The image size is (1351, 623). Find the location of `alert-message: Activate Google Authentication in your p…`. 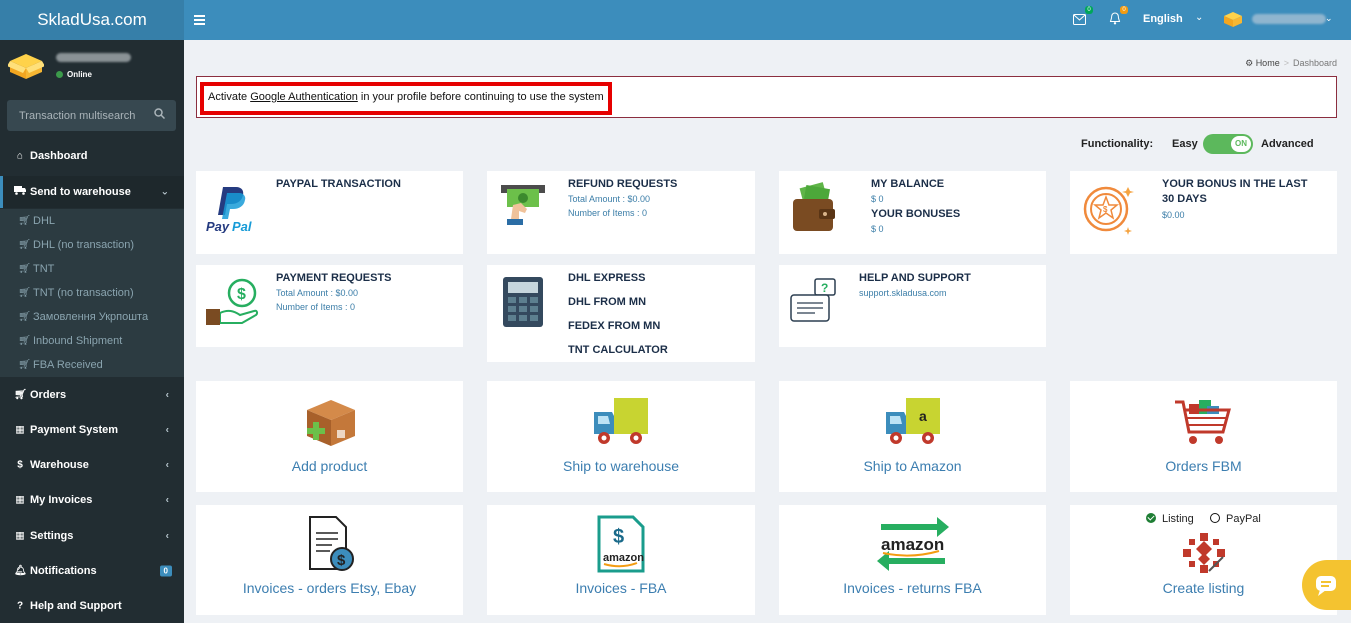

alert-message: Activate Google Authentication in your p… is located at coordinates (406, 97).